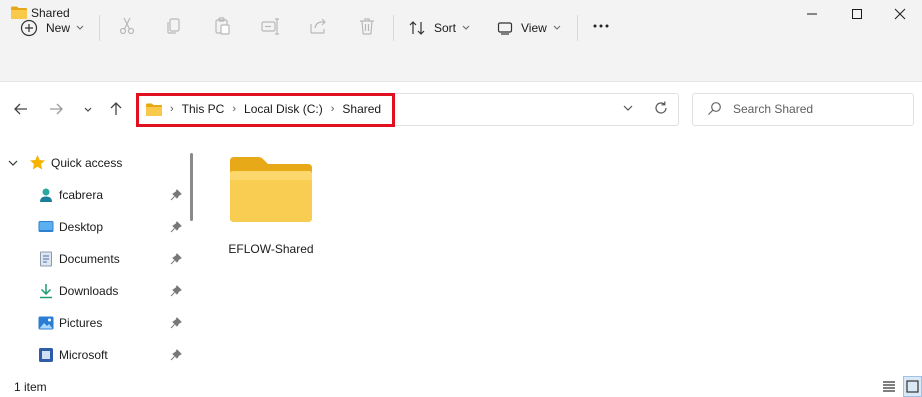 The image size is (922, 397). I want to click on close-icon, so click(900, 14).